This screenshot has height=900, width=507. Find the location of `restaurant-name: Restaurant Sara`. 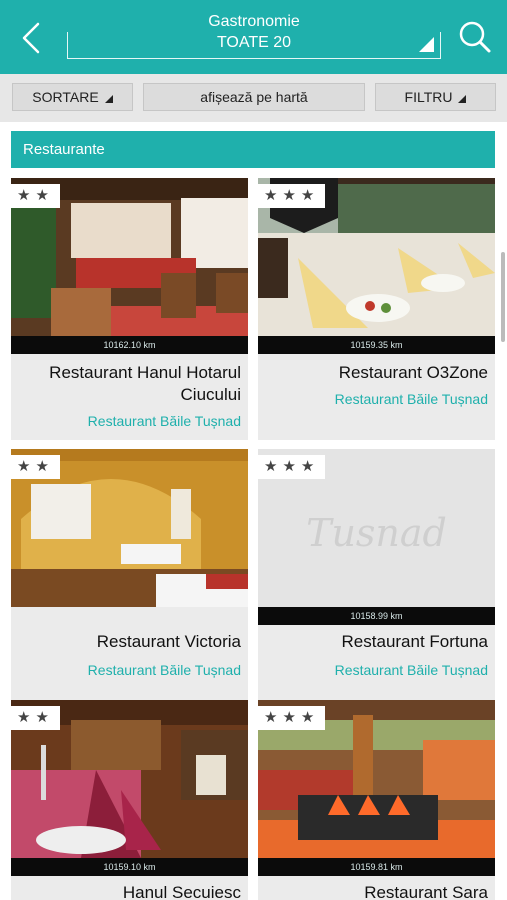

restaurant-name: Restaurant Sara is located at coordinates (426, 891).